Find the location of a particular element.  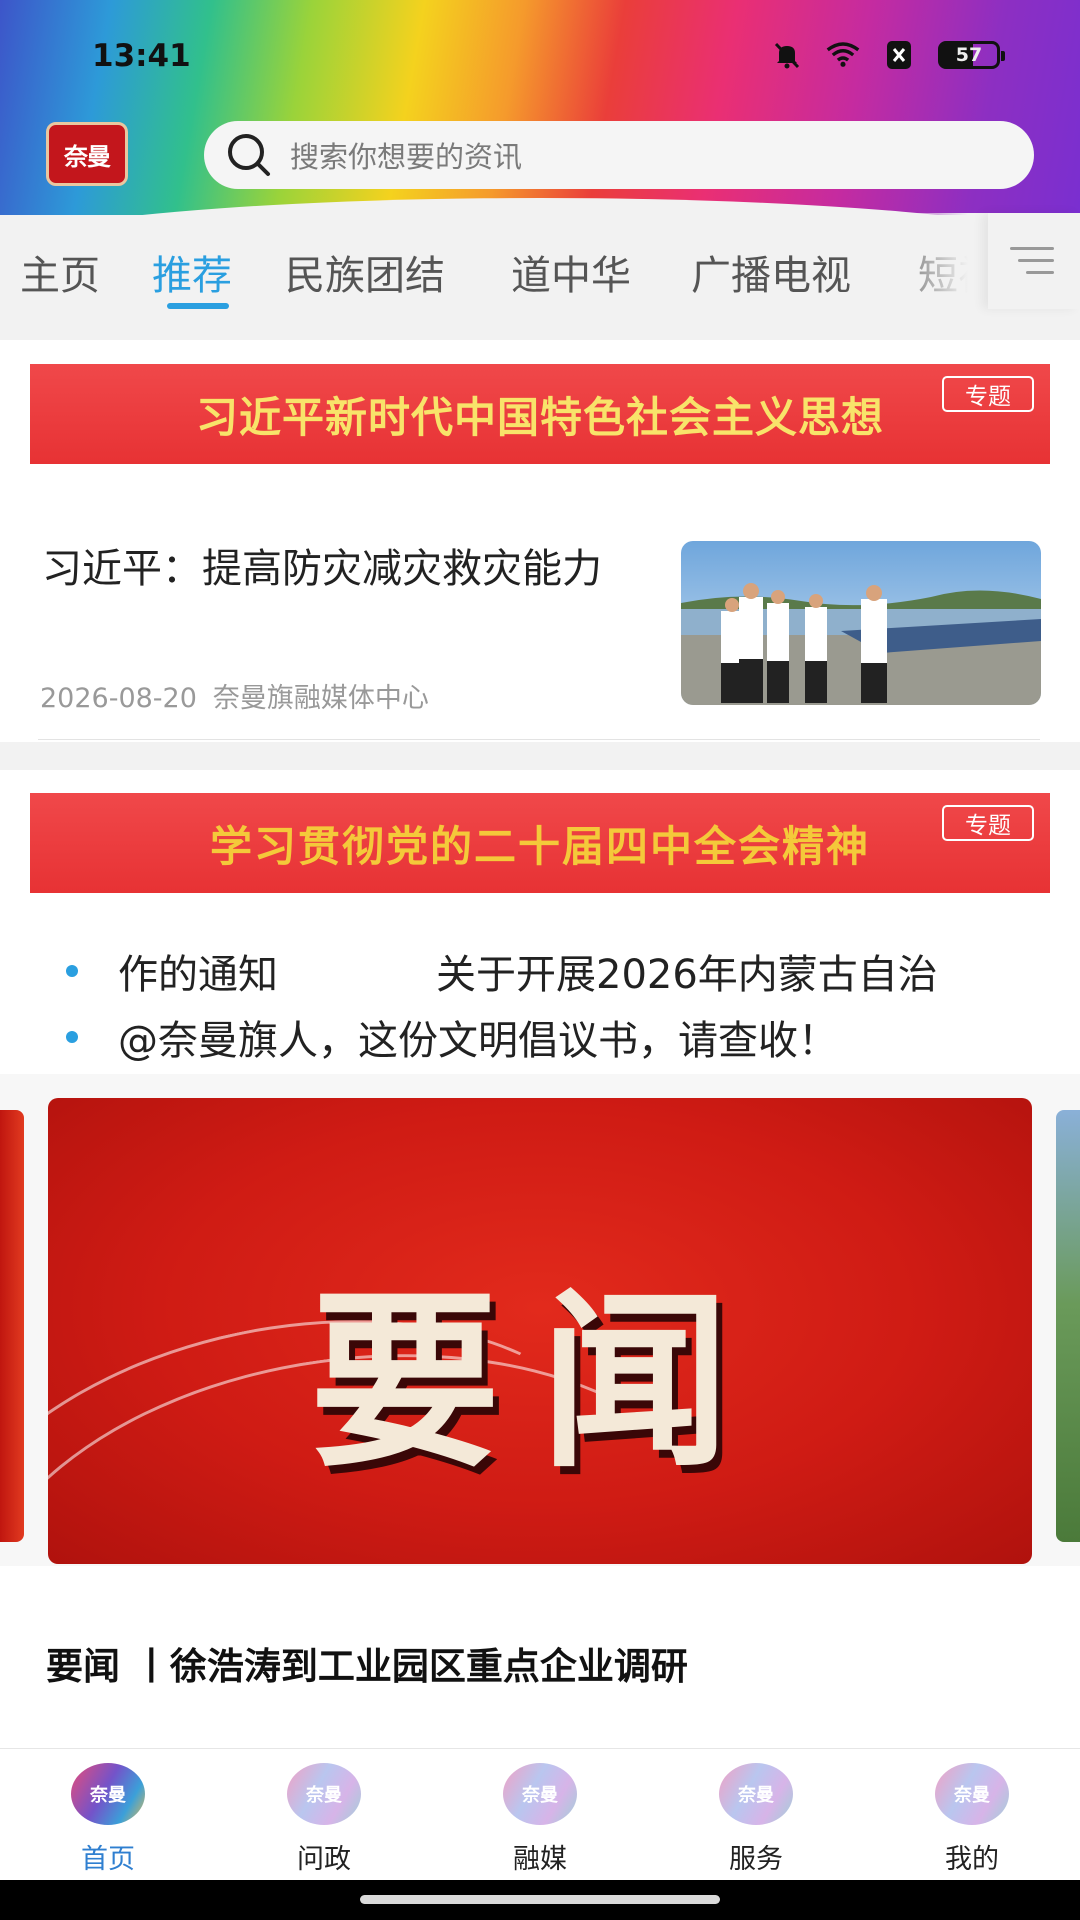

topic-banner-title: 习近平新时代中国特色社会主义思想 is located at coordinates (539, 417).